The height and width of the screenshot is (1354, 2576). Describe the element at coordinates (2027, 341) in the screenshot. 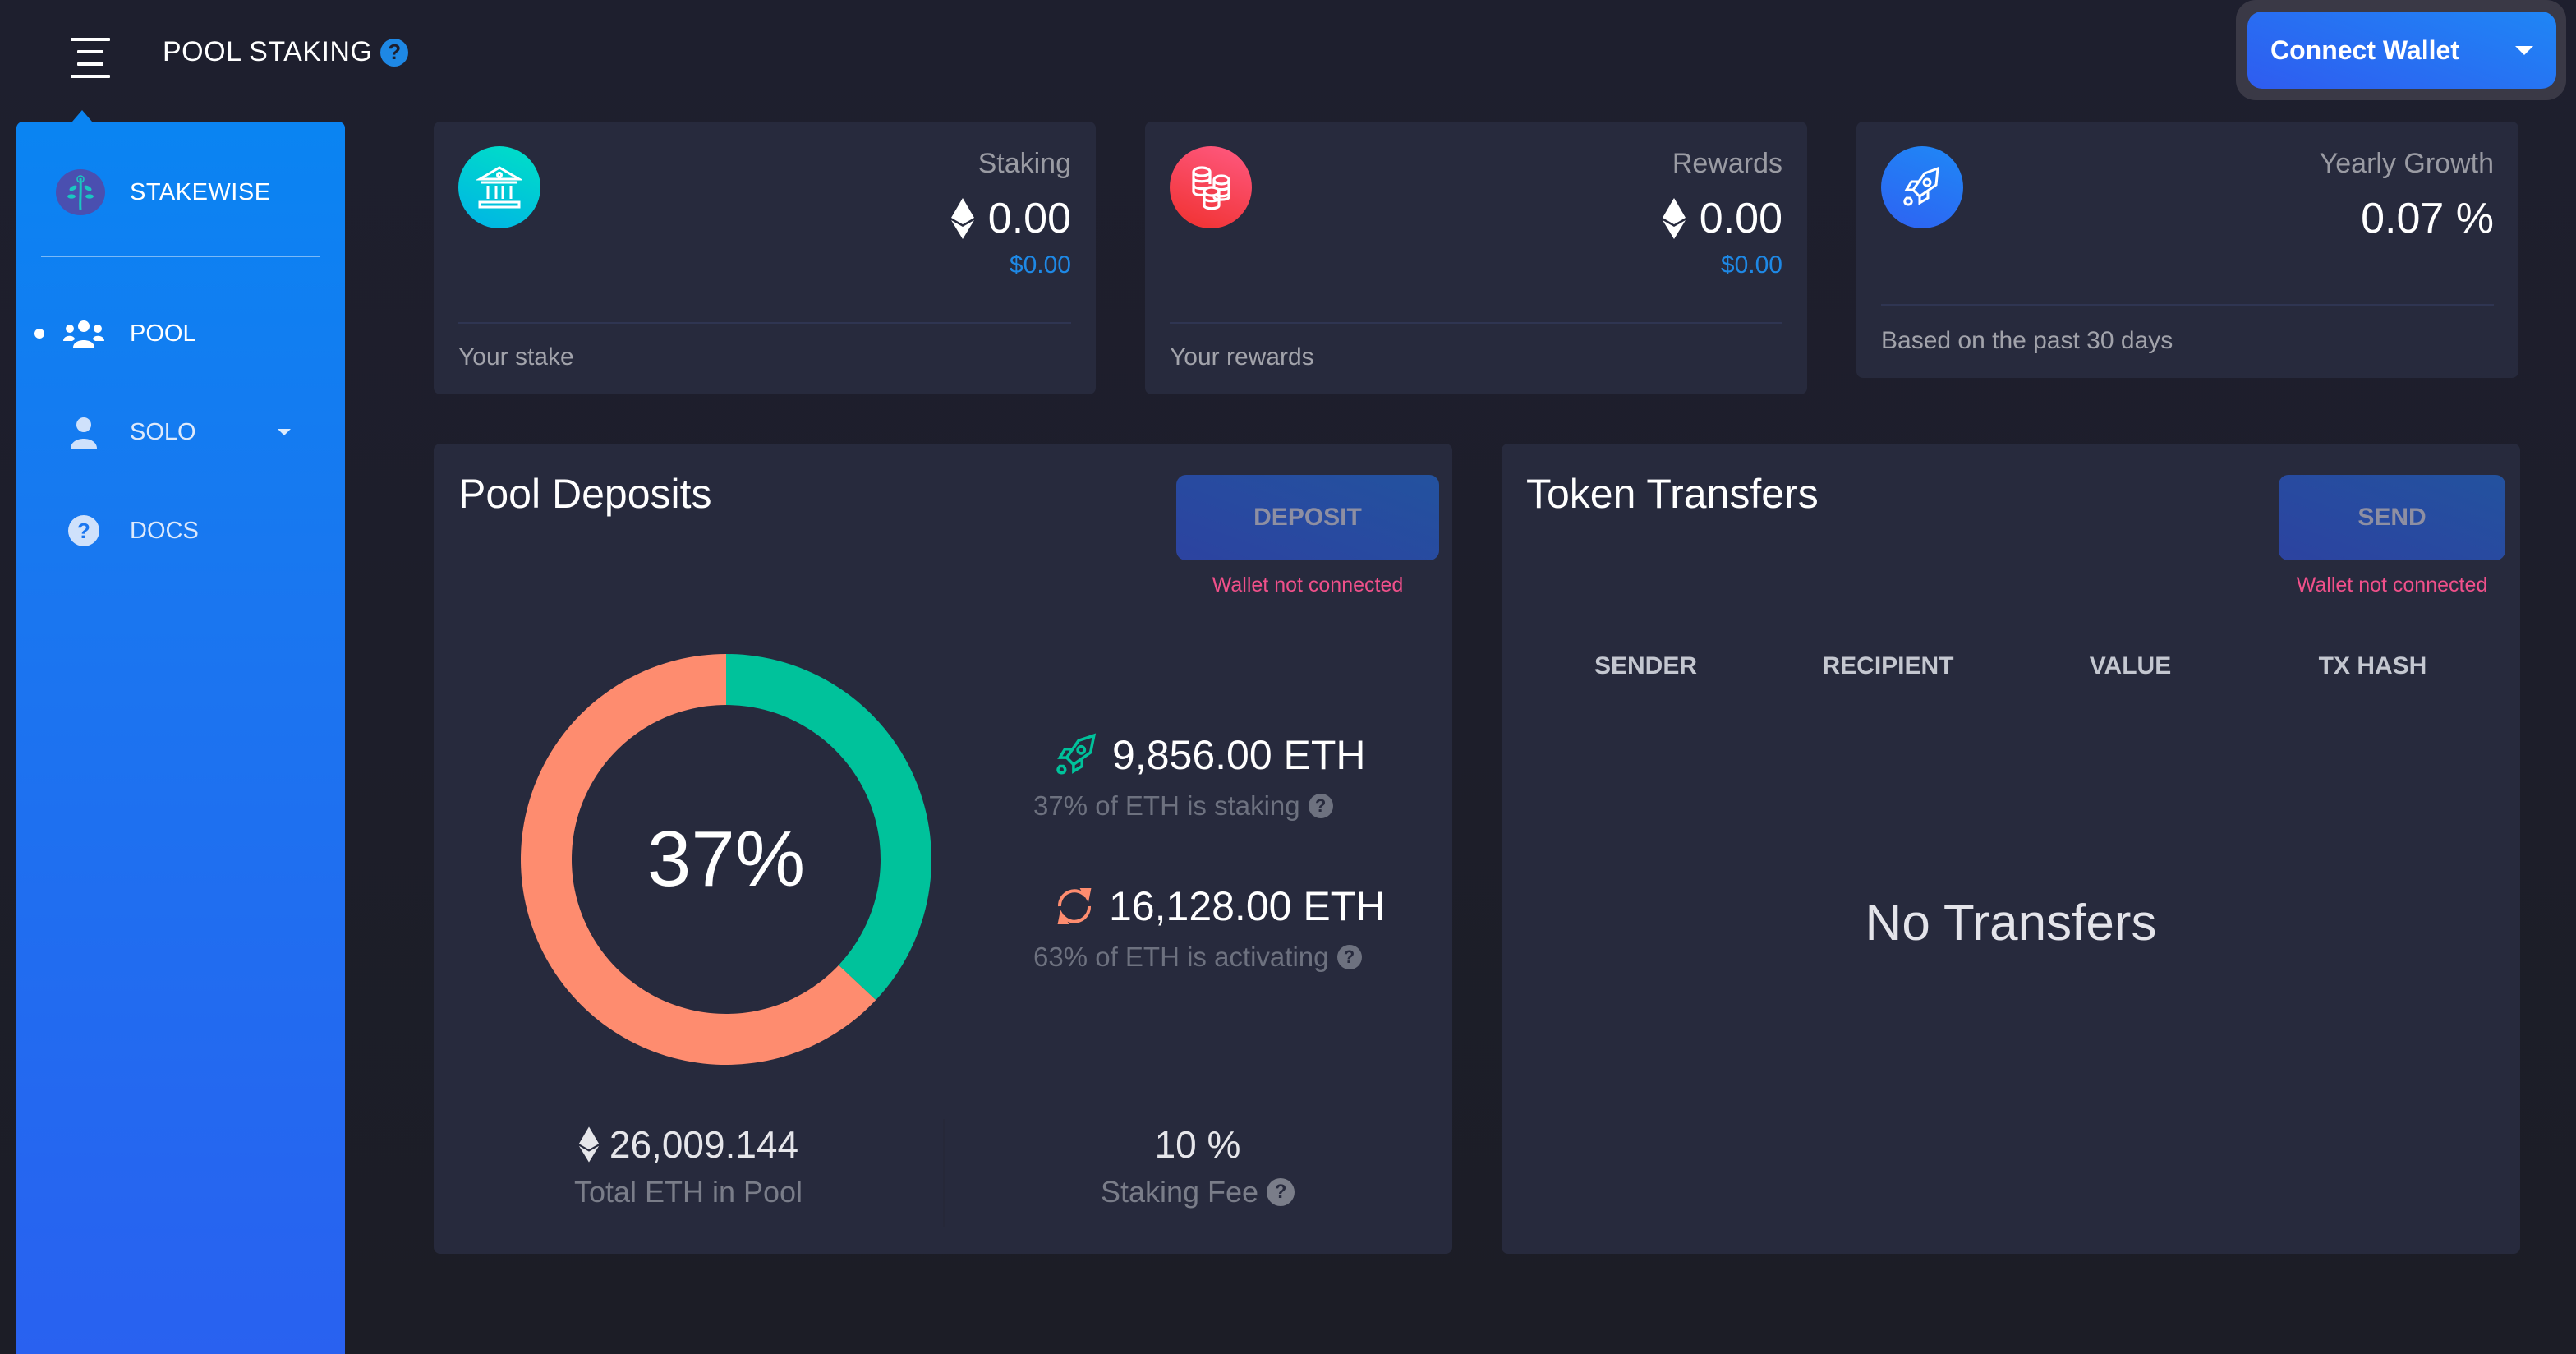

I see `stat-footer: Based on the past 30 days` at that location.